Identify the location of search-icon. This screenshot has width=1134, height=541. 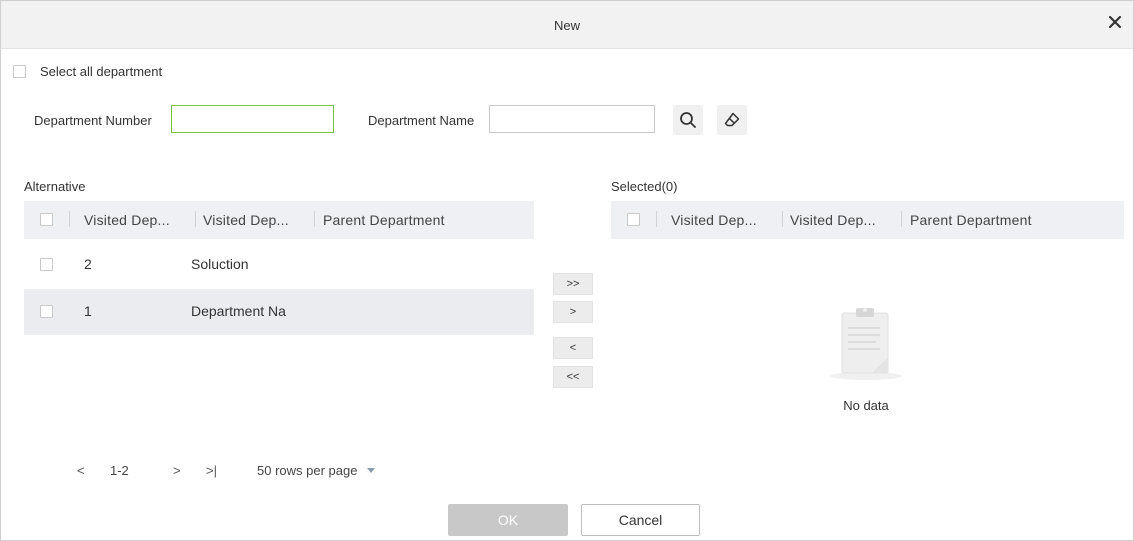
(688, 120).